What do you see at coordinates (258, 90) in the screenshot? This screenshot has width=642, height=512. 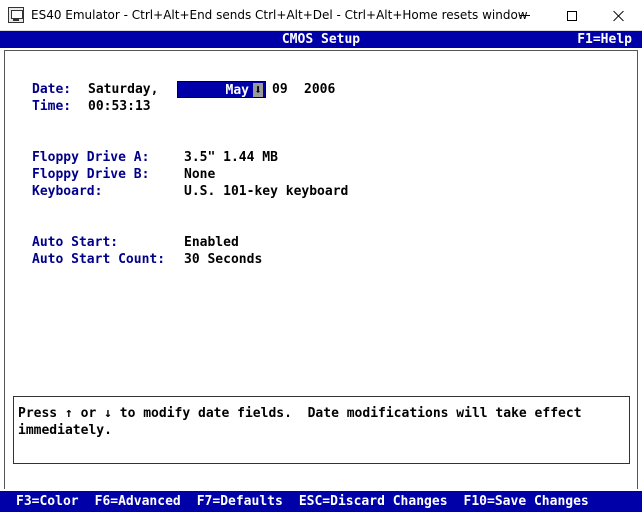 I see `down-arrow-icon: ⬇` at bounding box center [258, 90].